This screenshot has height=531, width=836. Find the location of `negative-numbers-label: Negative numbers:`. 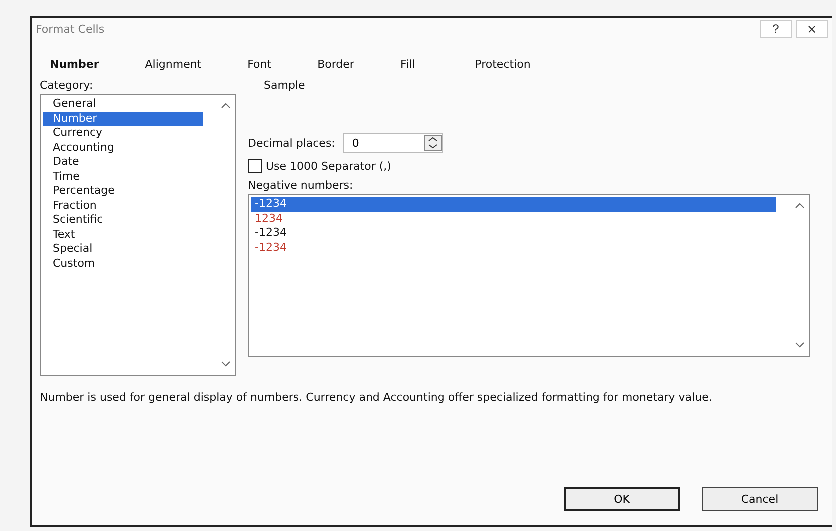

negative-numbers-label: Negative numbers: is located at coordinates (301, 185).